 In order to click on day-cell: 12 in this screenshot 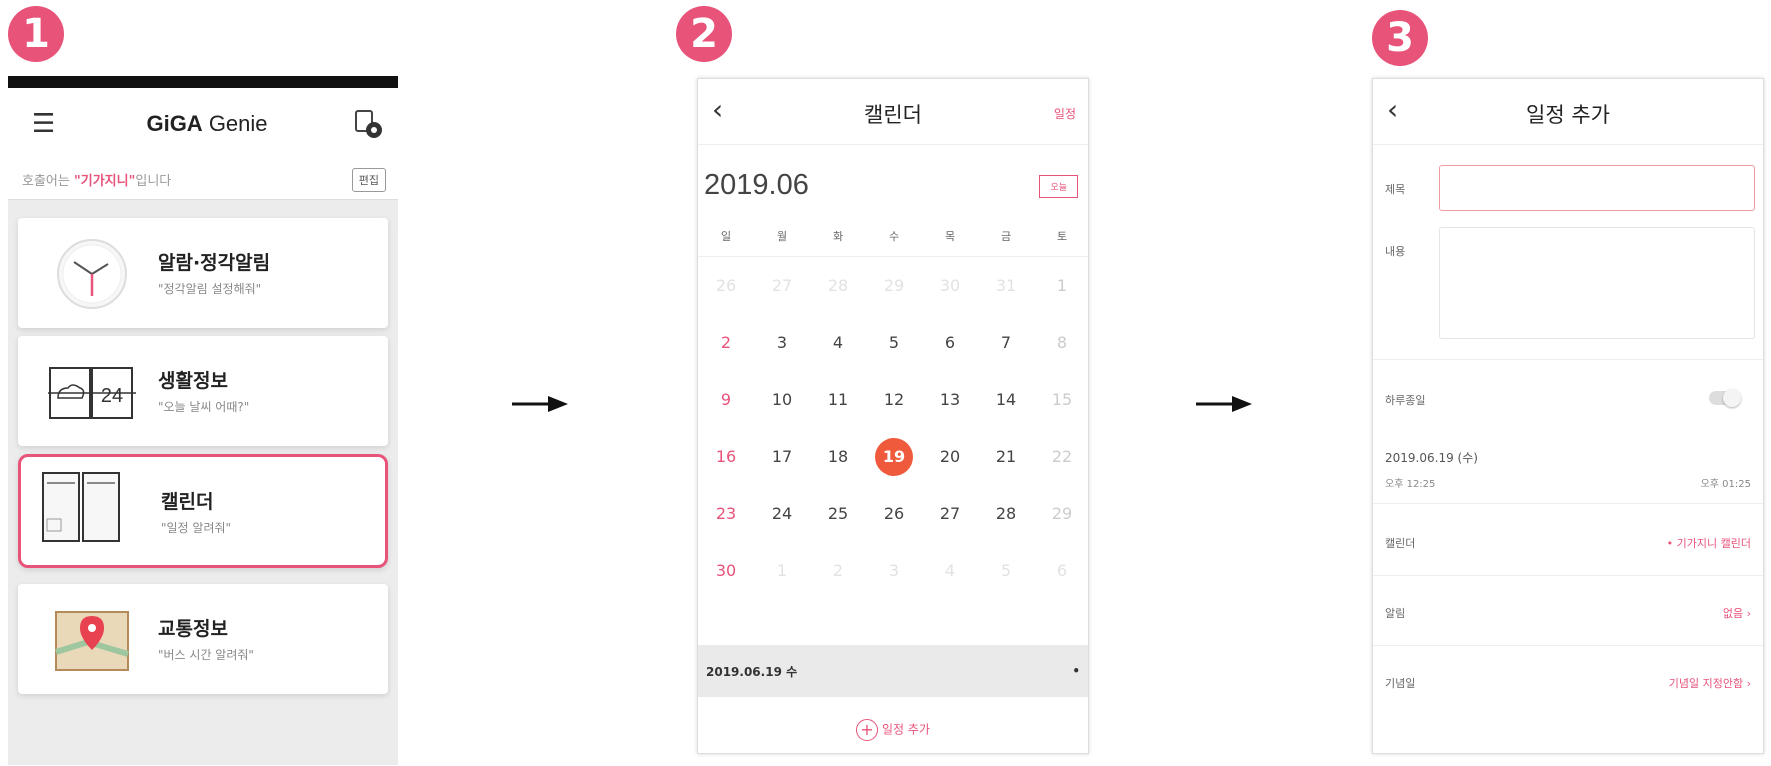, I will do `click(894, 399)`.